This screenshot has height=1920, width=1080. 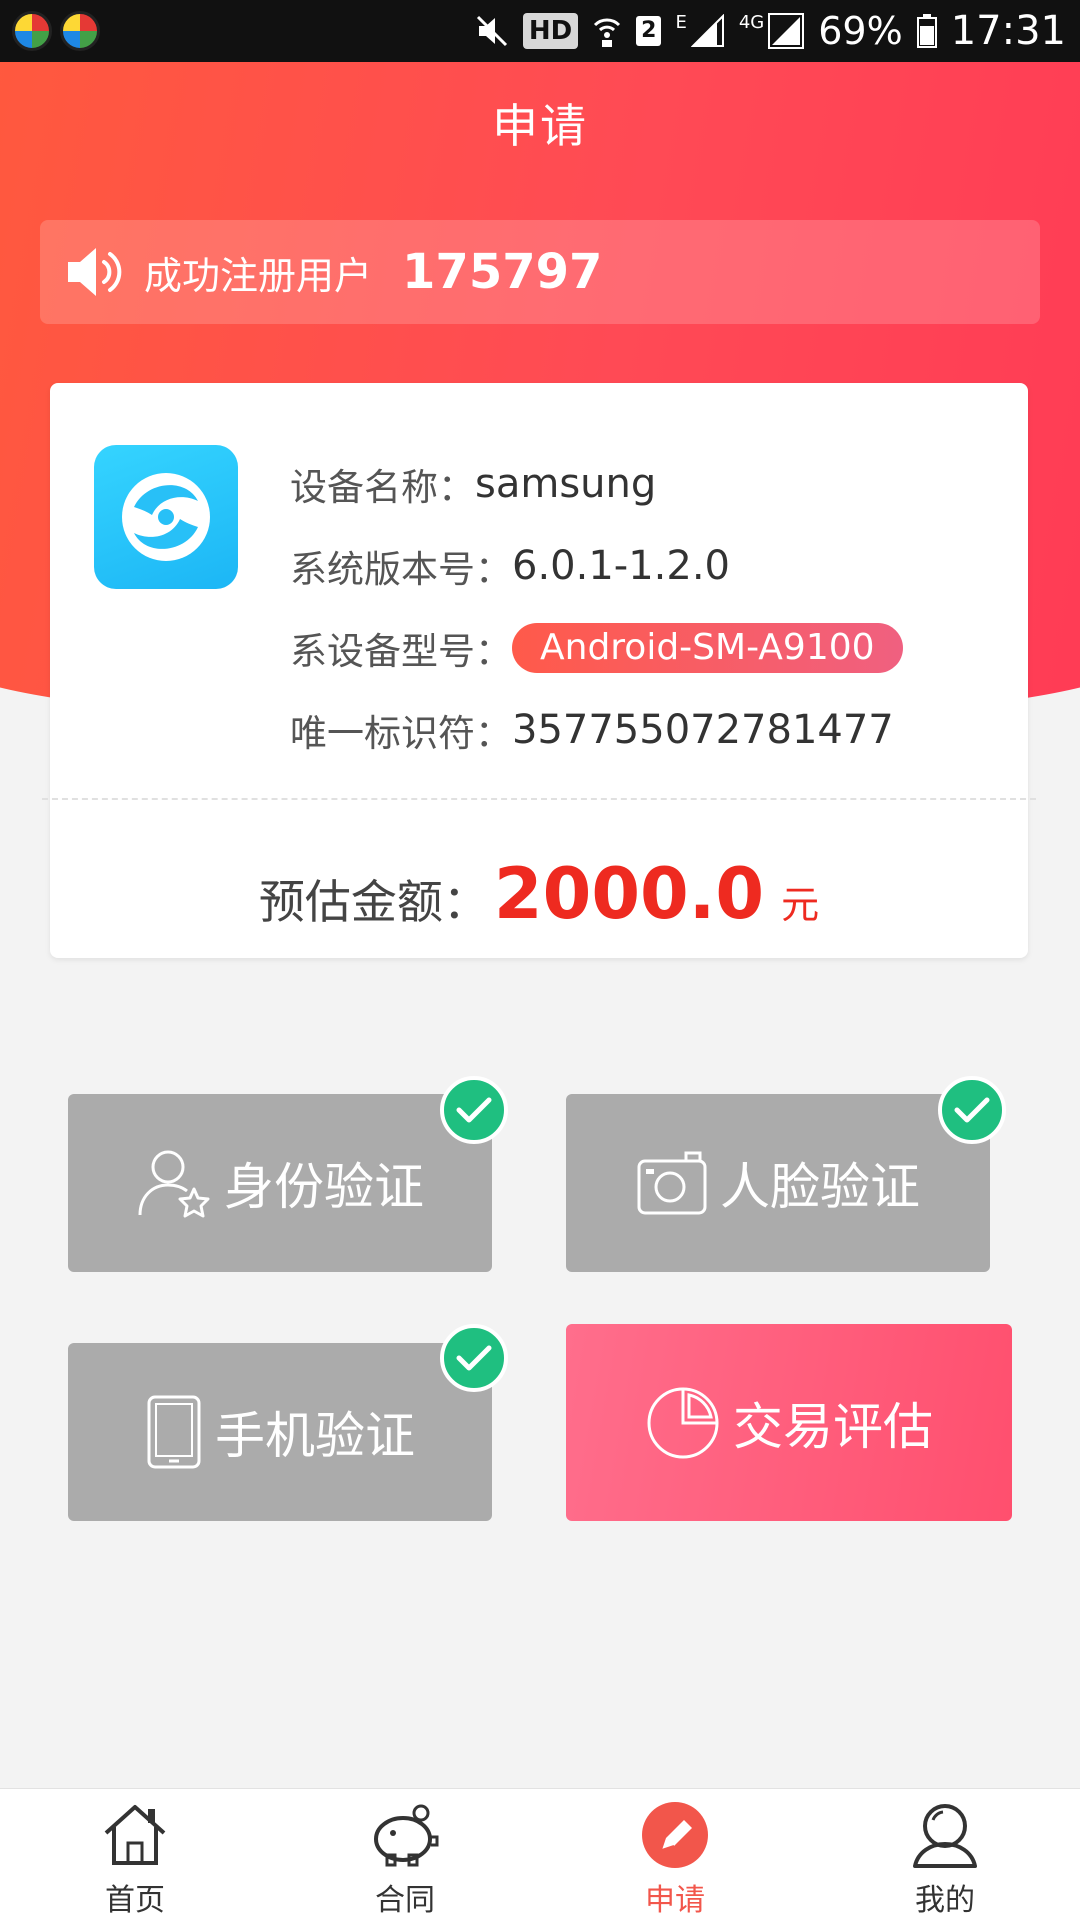 I want to click on face-verified-check-icon, so click(x=972, y=1110).